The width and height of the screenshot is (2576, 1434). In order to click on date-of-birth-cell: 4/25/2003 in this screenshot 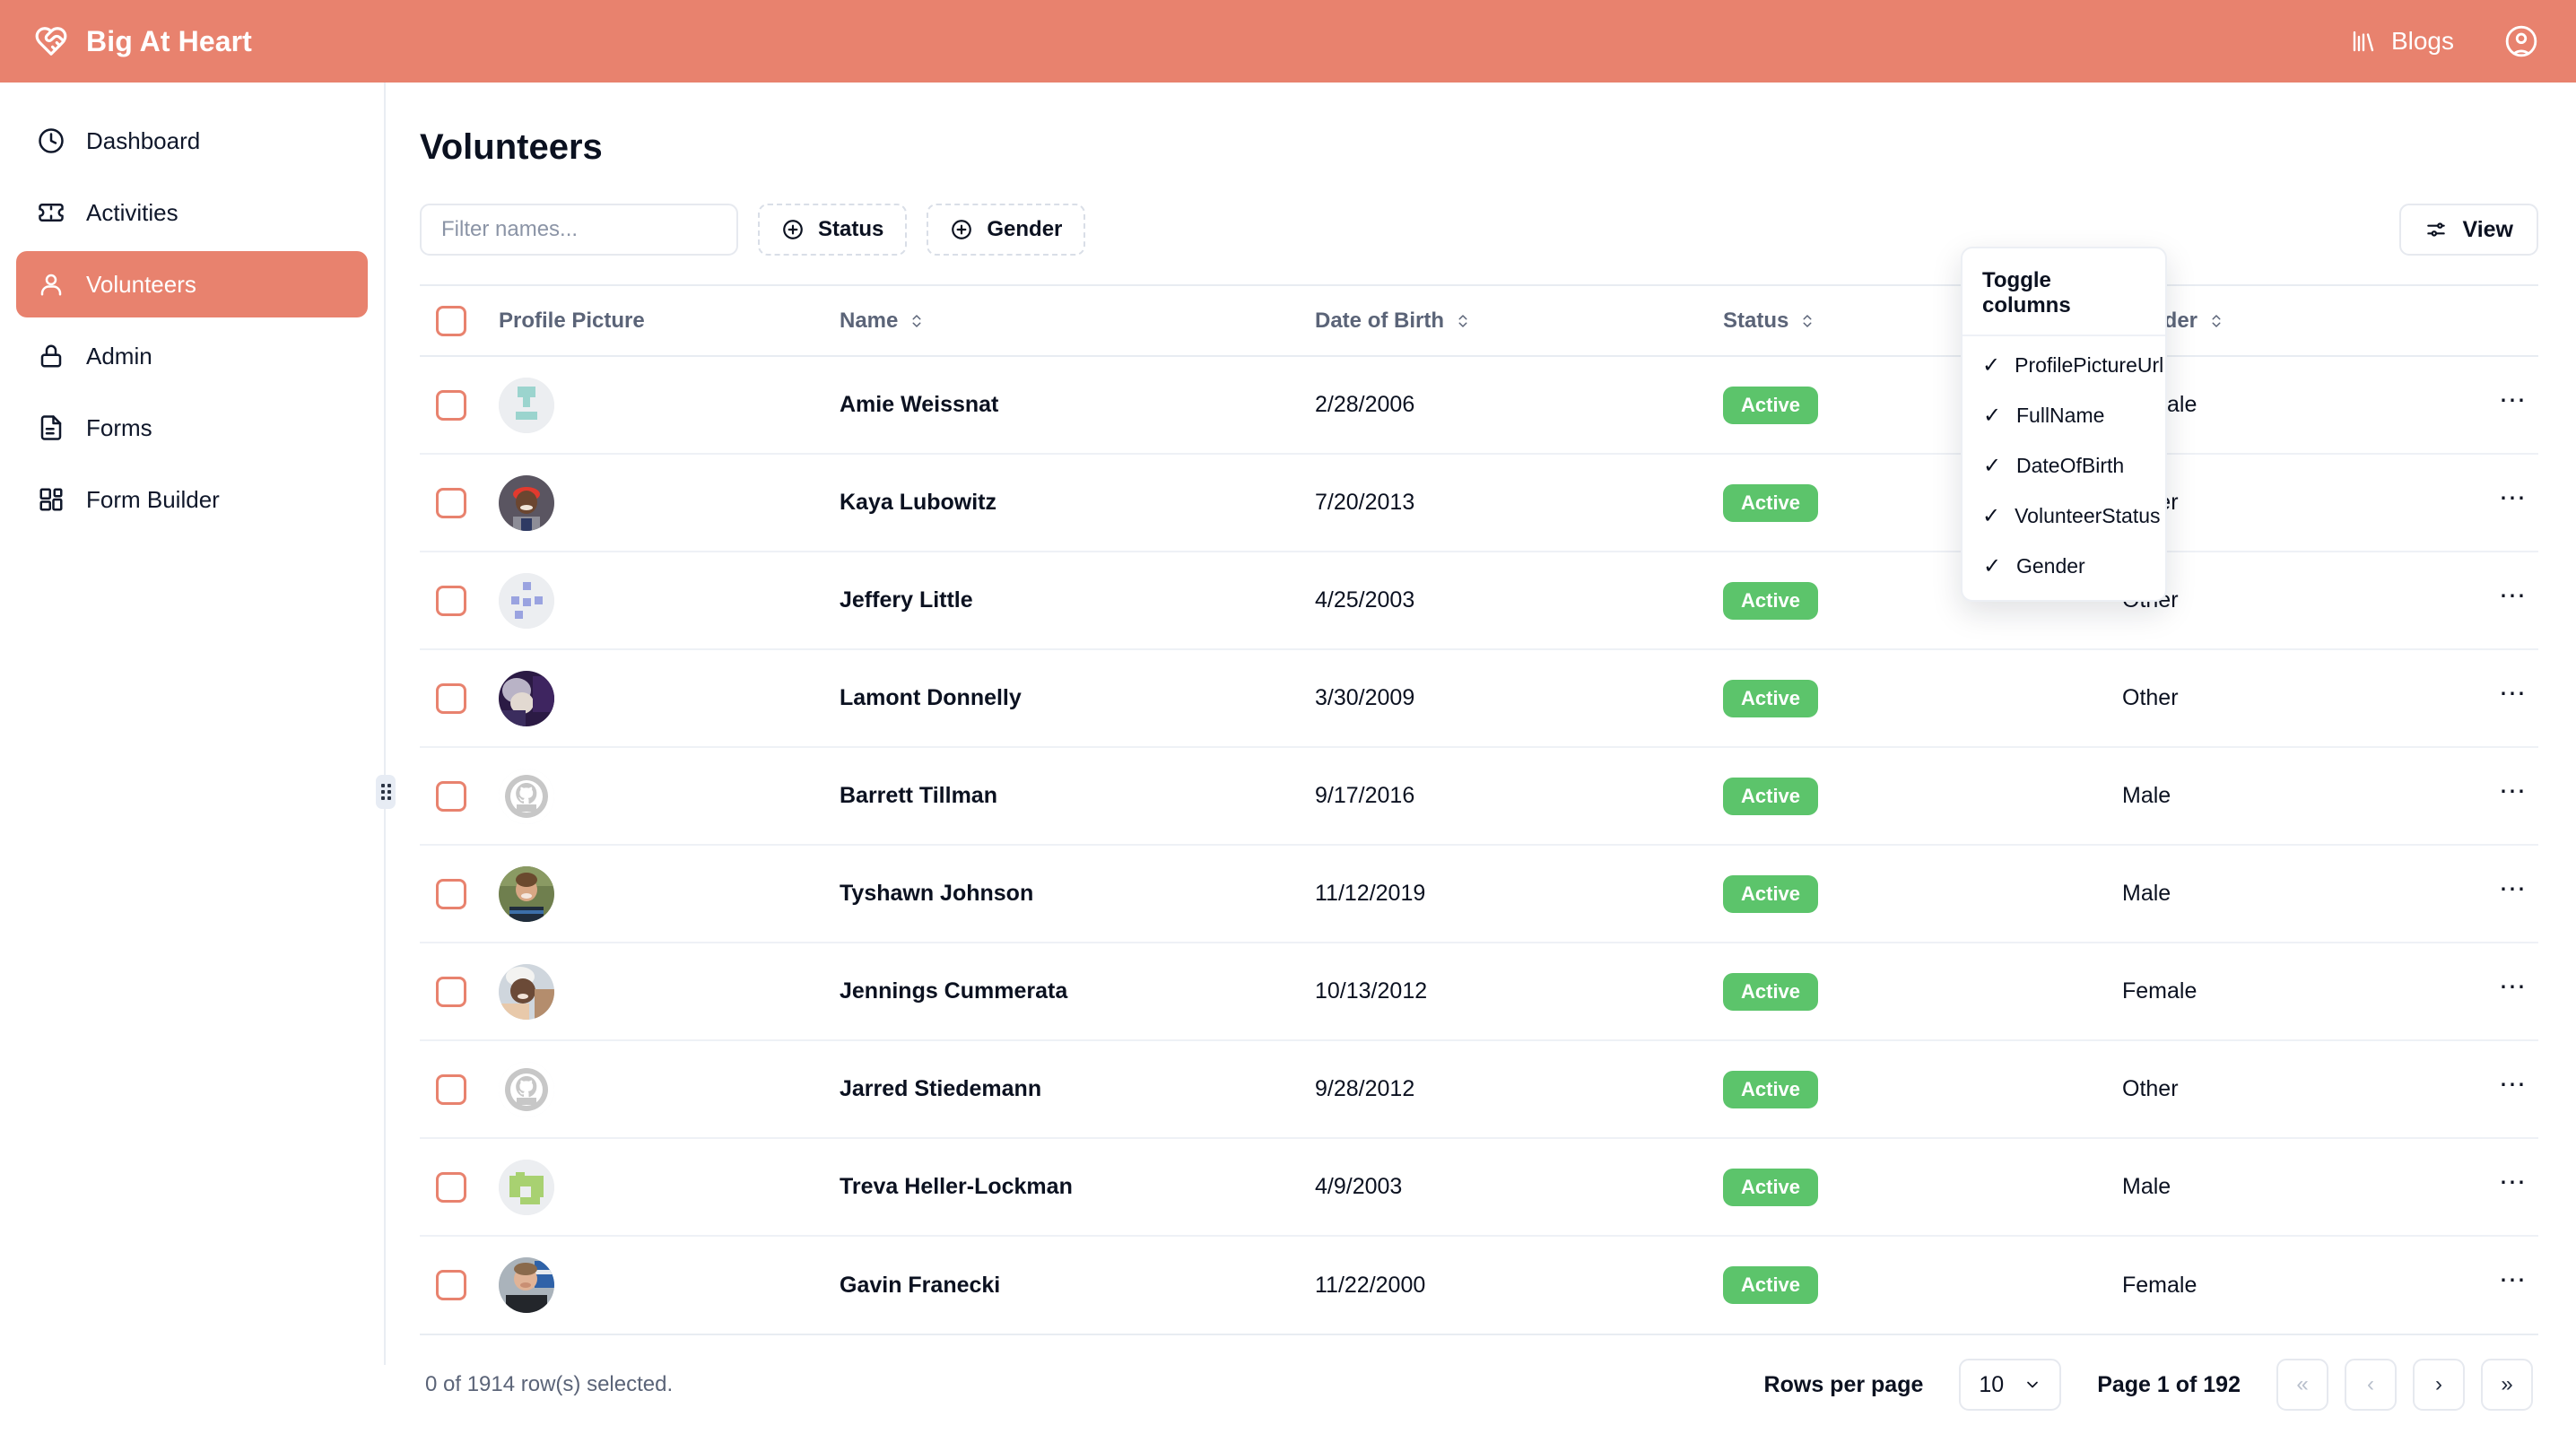, I will do `click(1519, 601)`.